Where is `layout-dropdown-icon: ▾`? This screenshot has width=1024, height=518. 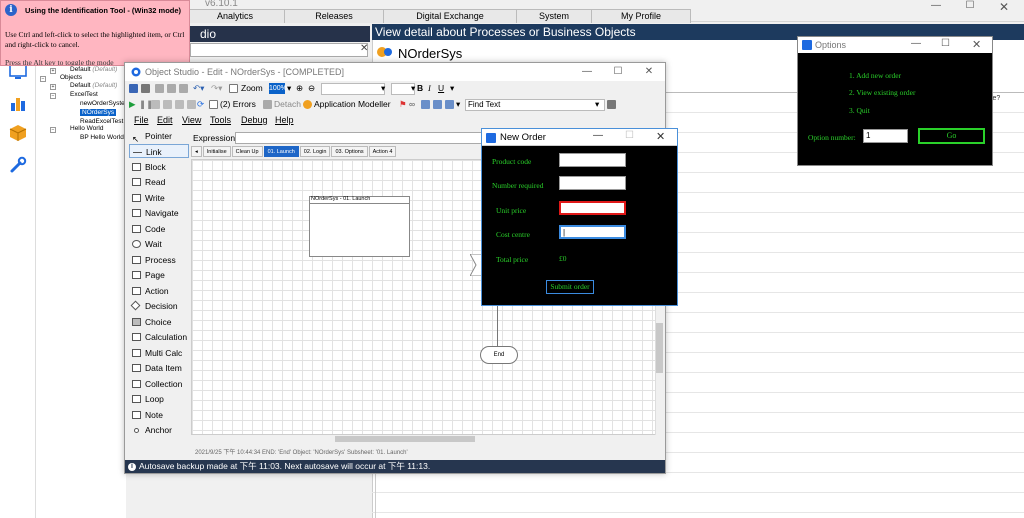 layout-dropdown-icon: ▾ is located at coordinates (458, 104).